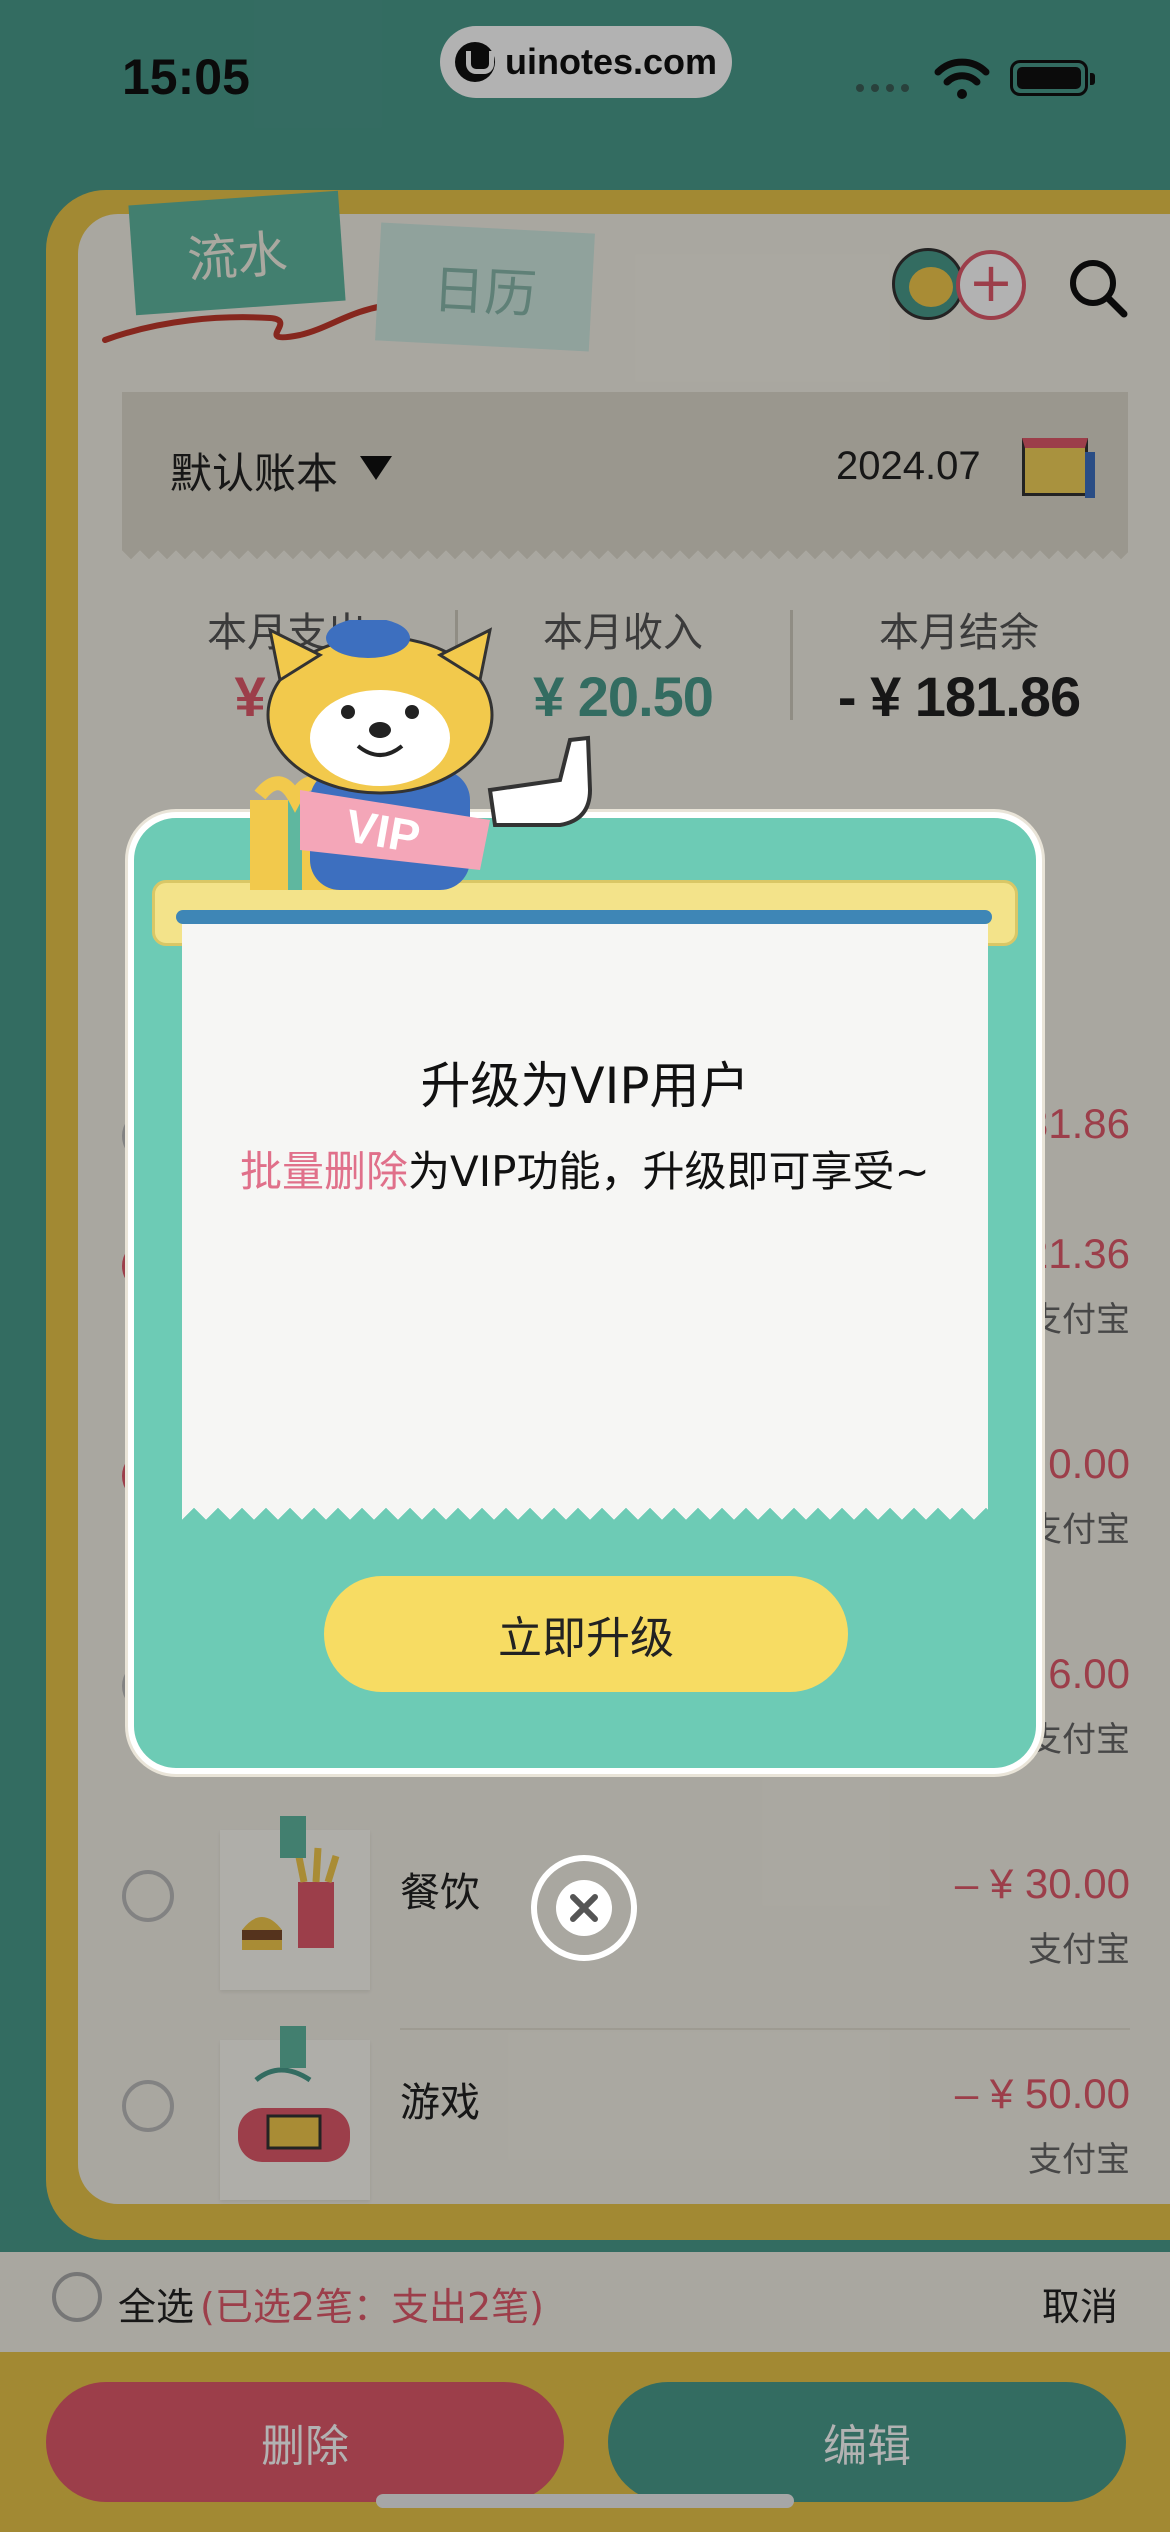  What do you see at coordinates (584, 1908) in the screenshot?
I see `close-icon` at bounding box center [584, 1908].